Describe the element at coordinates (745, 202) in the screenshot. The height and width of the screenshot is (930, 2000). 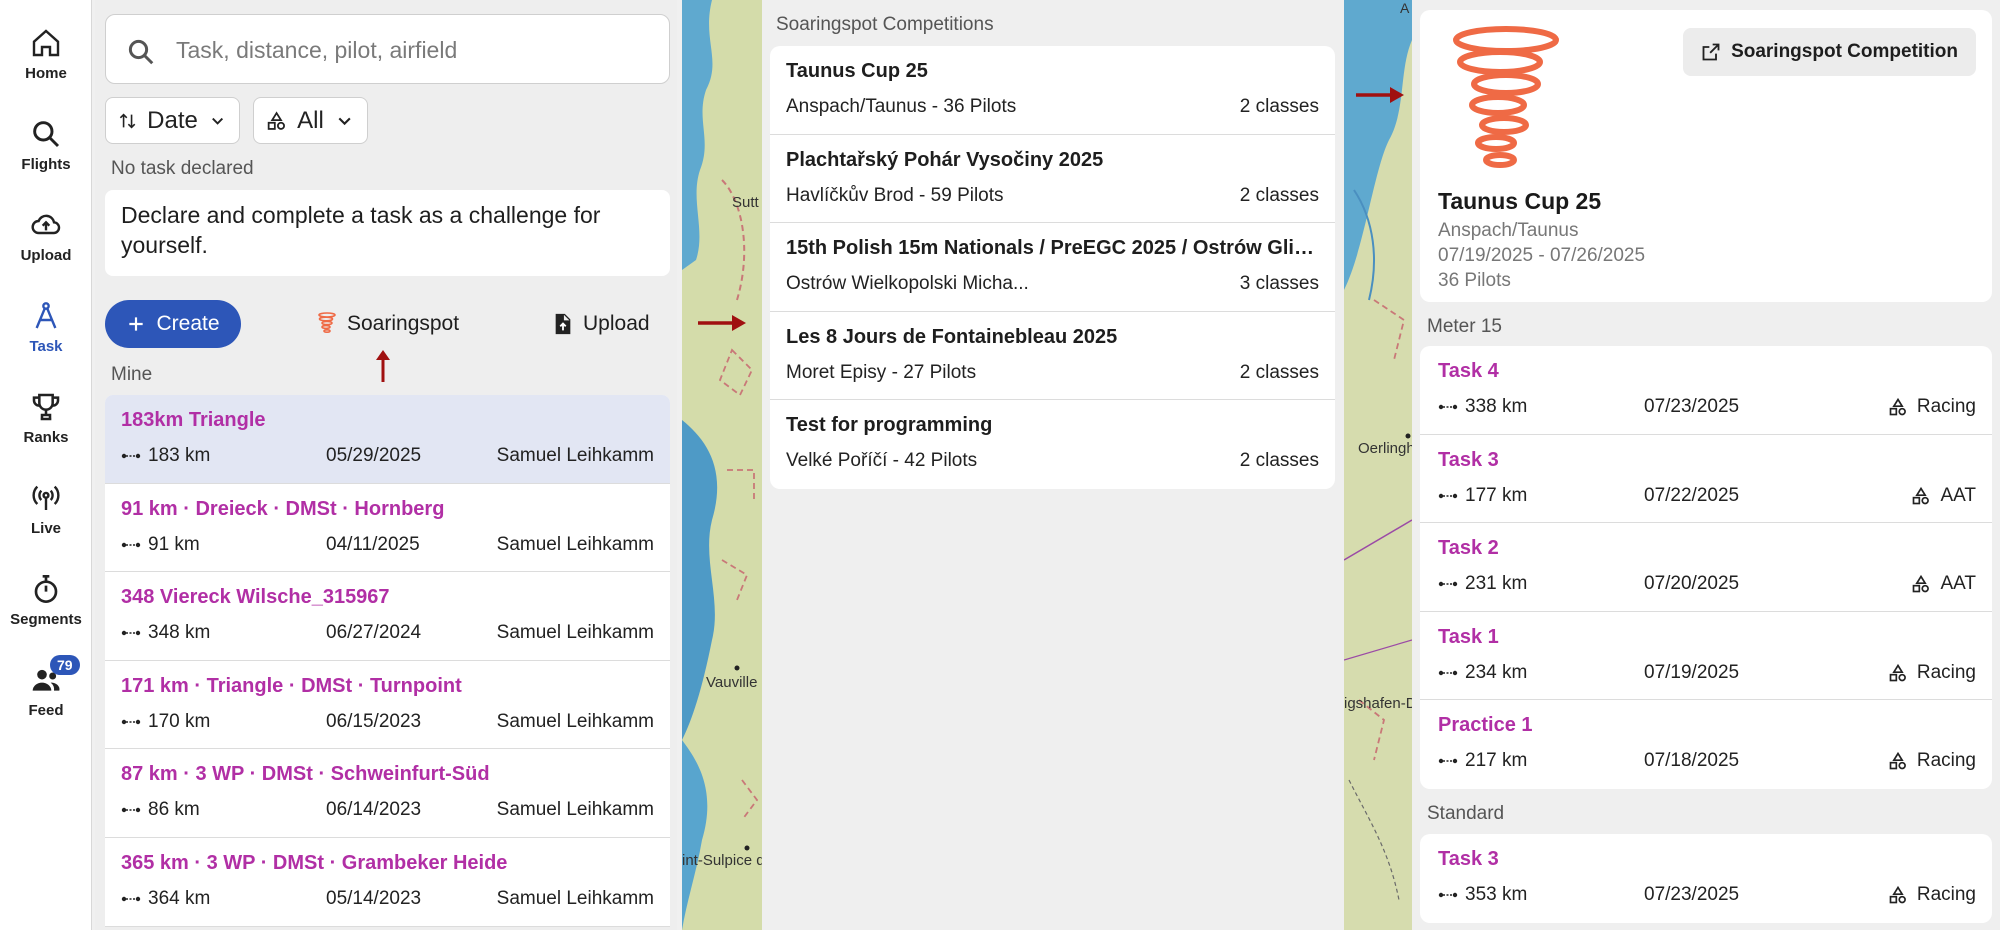
I see `map-label: Sutt` at that location.